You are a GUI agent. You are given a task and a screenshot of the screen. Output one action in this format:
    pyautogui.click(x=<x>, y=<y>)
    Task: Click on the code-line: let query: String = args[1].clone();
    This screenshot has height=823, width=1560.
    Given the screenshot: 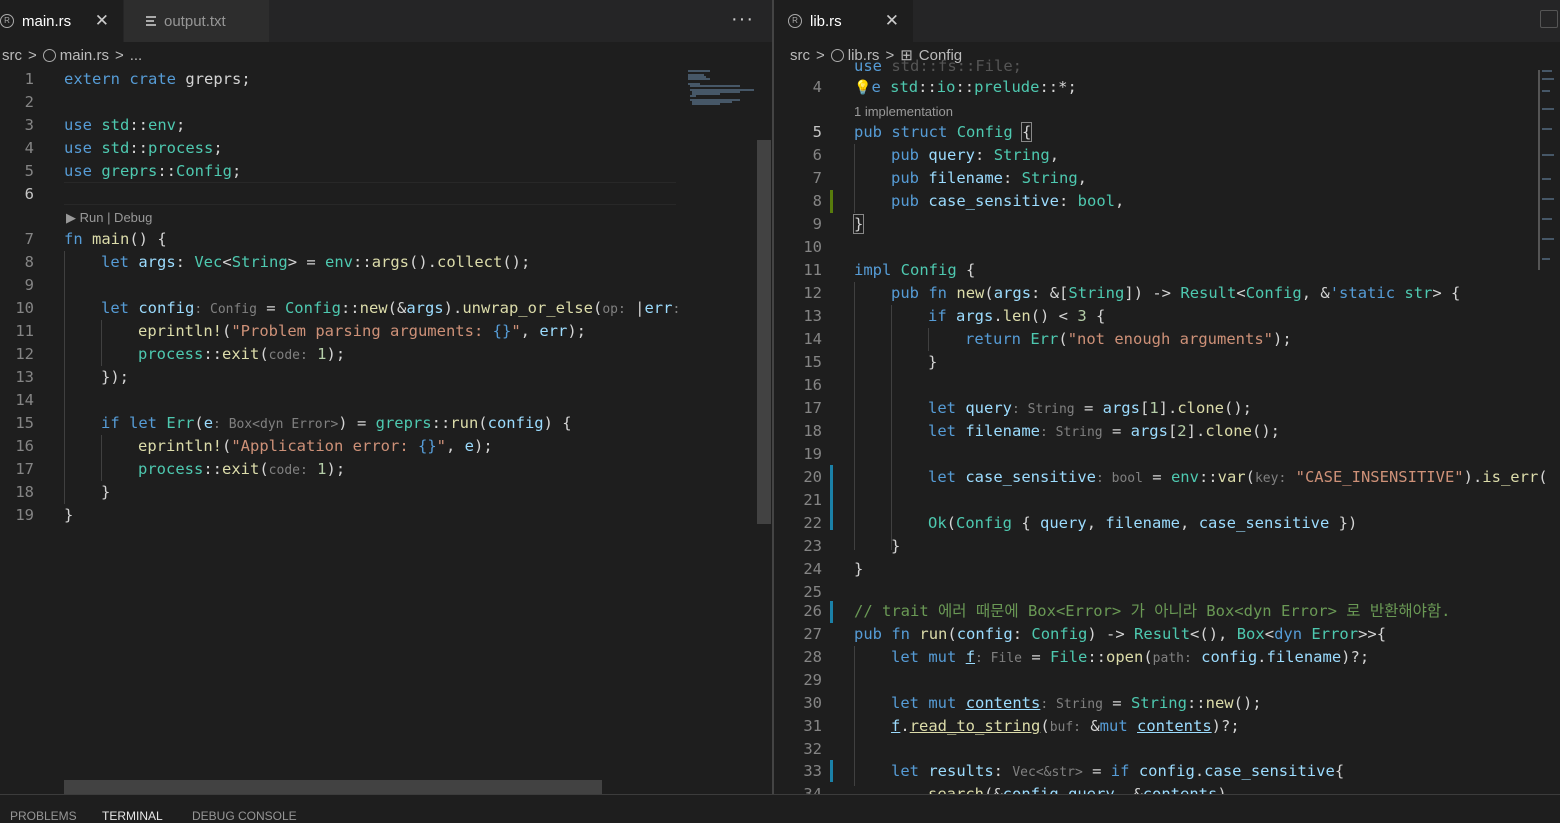 What is the action you would take?
    pyautogui.click(x=1090, y=408)
    